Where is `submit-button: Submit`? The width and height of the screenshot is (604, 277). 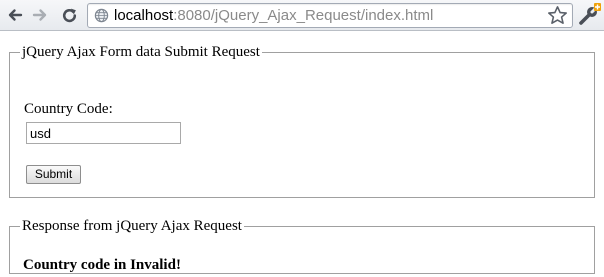 submit-button: Submit is located at coordinates (53, 174).